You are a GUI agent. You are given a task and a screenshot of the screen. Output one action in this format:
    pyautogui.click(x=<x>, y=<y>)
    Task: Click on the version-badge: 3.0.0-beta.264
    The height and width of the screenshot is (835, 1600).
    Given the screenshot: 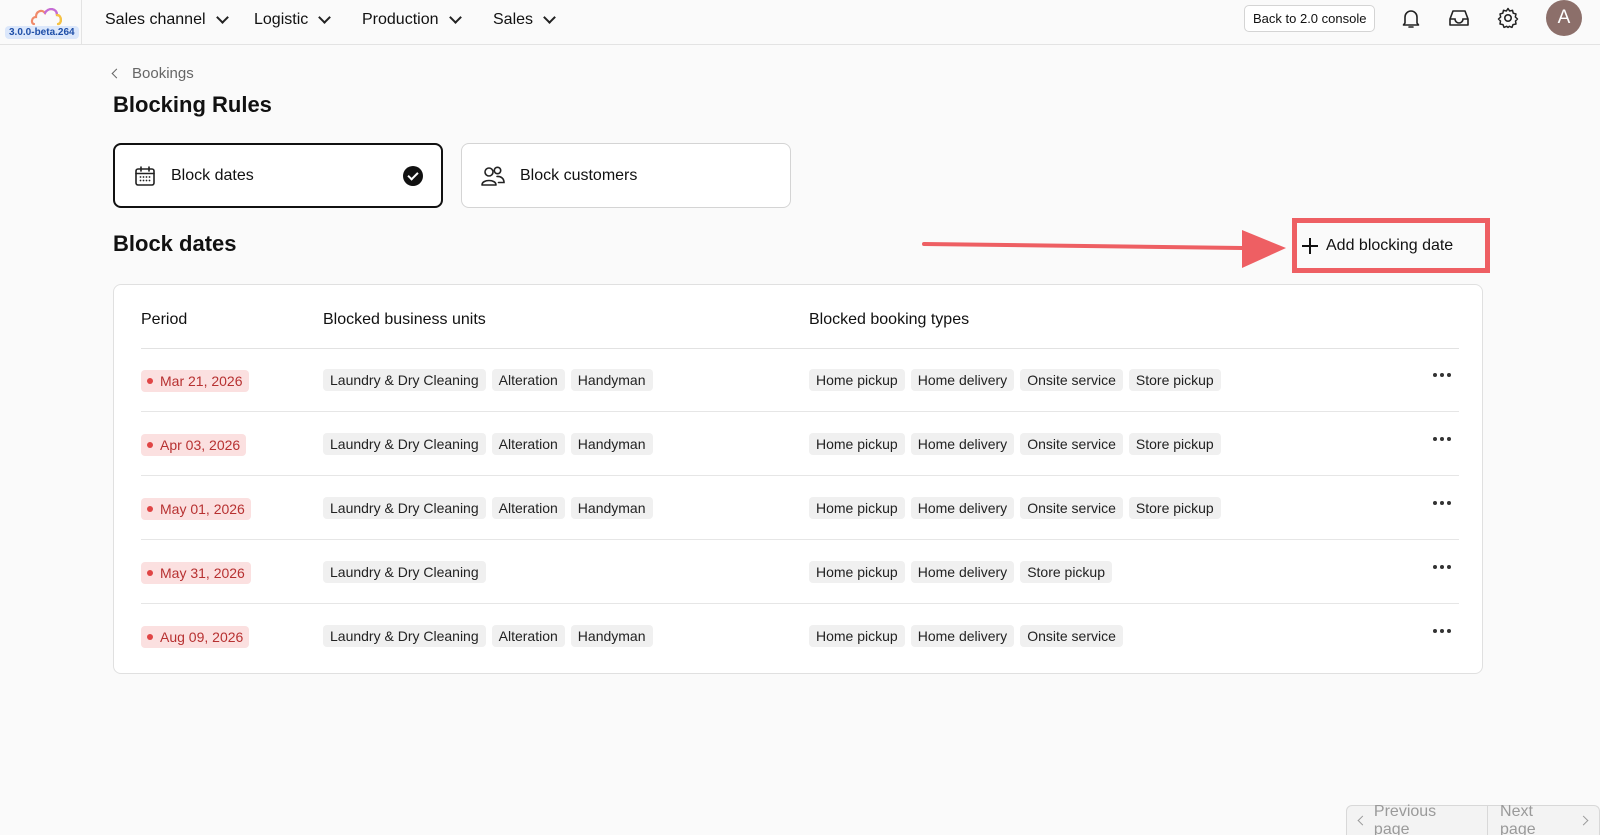 What is the action you would take?
    pyautogui.click(x=42, y=32)
    